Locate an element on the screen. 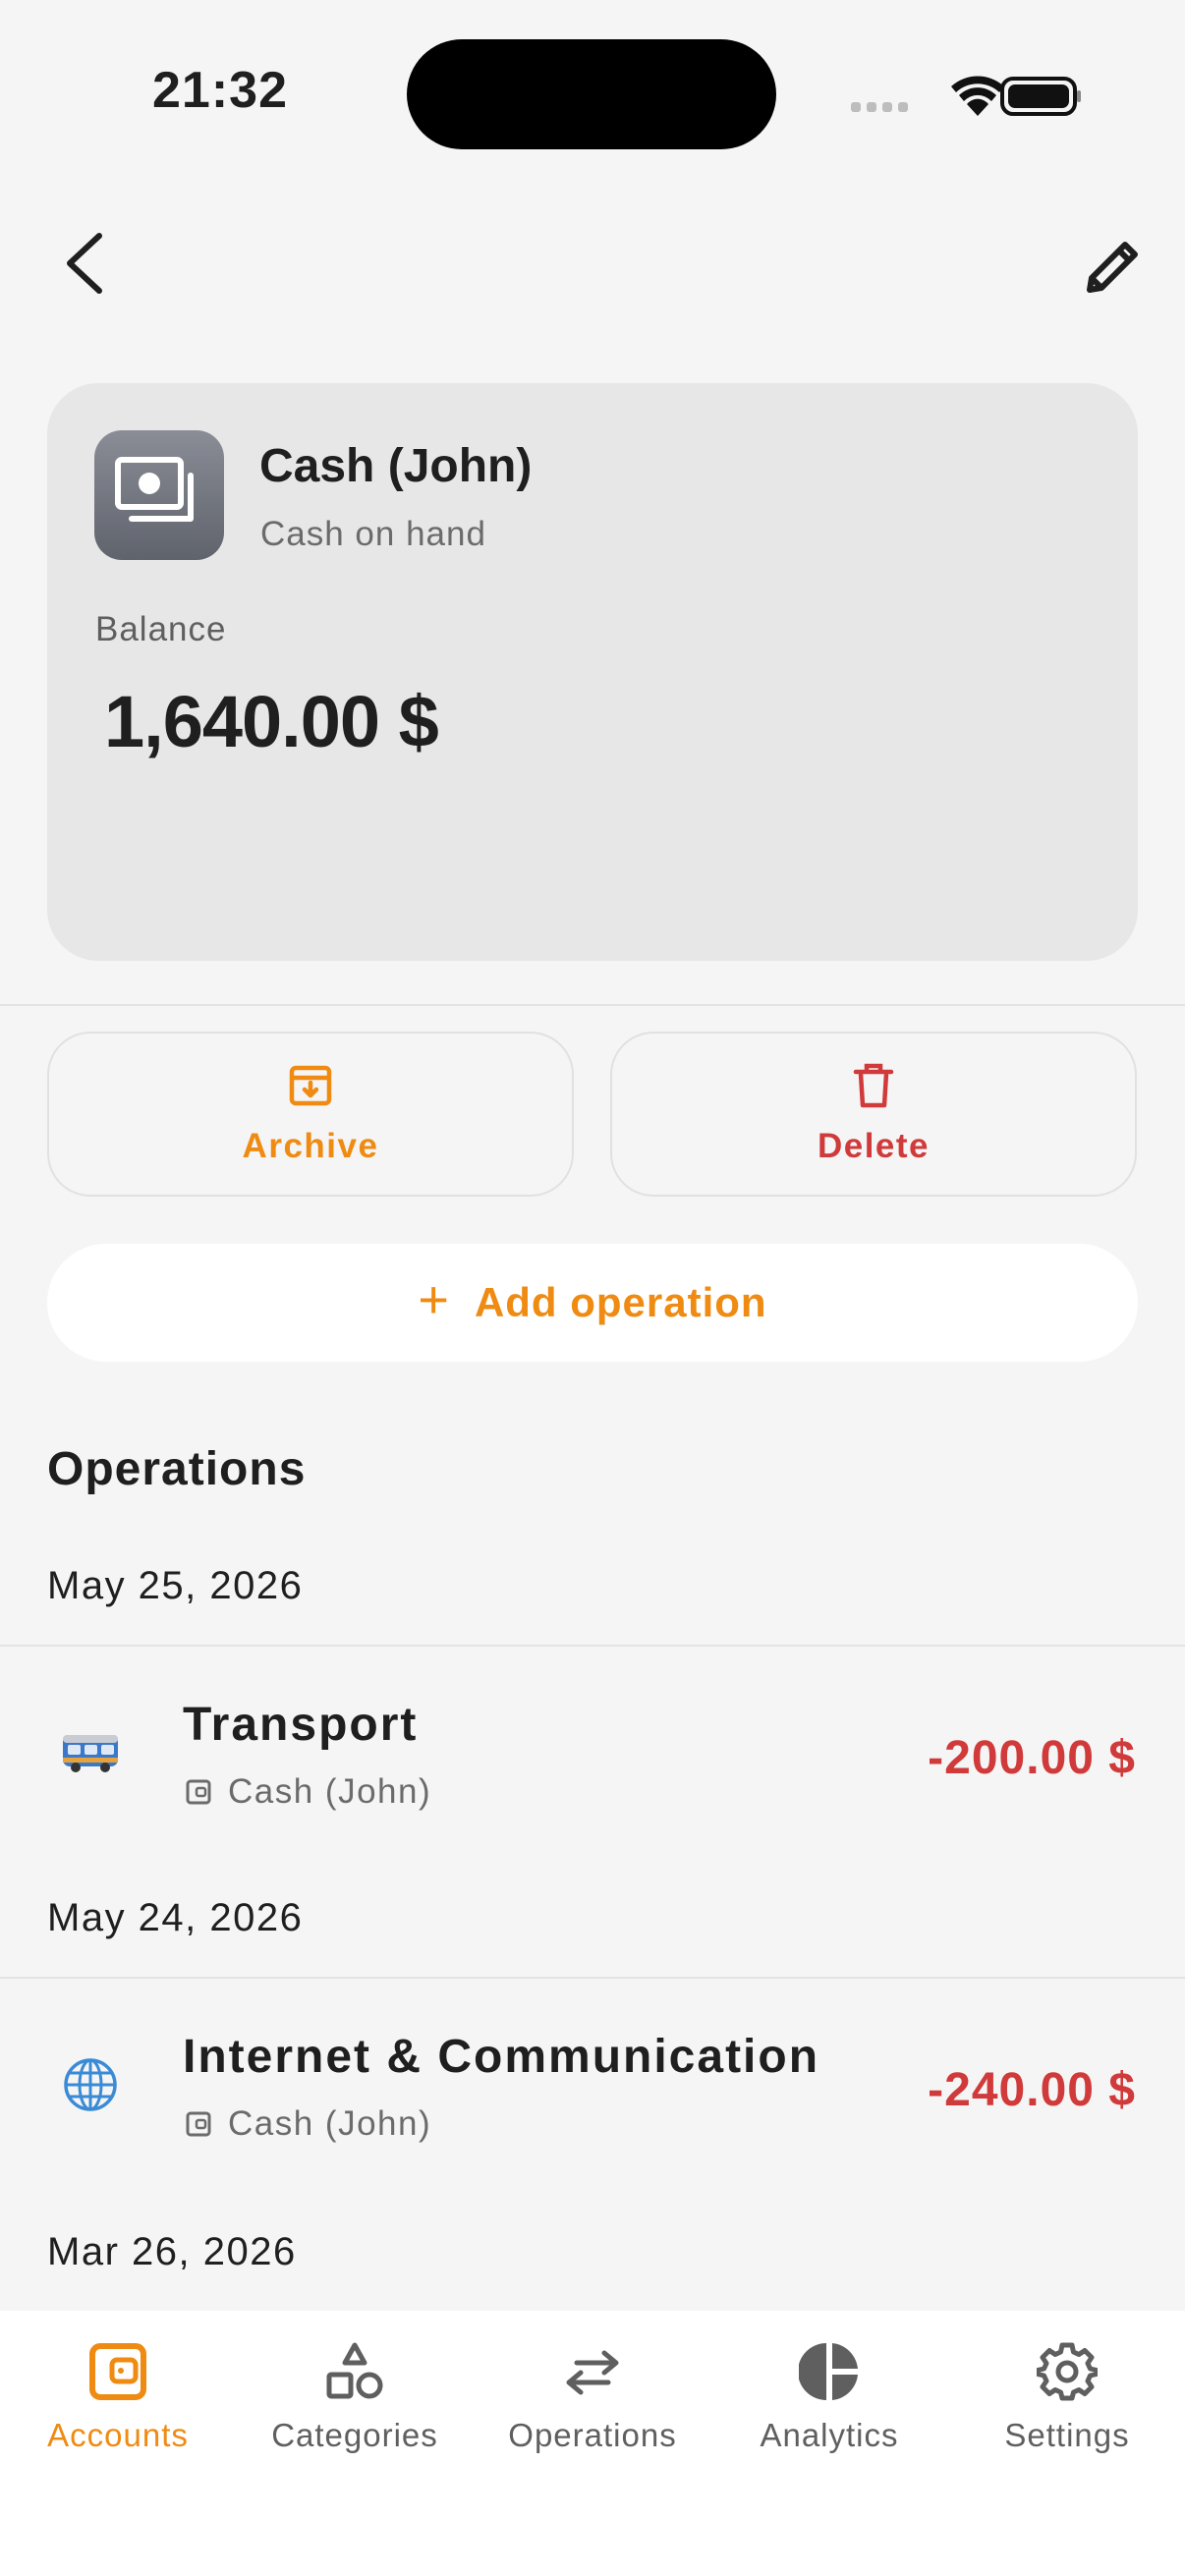 This screenshot has height=2576, width=1185. account-name: Cash (John) is located at coordinates (396, 466).